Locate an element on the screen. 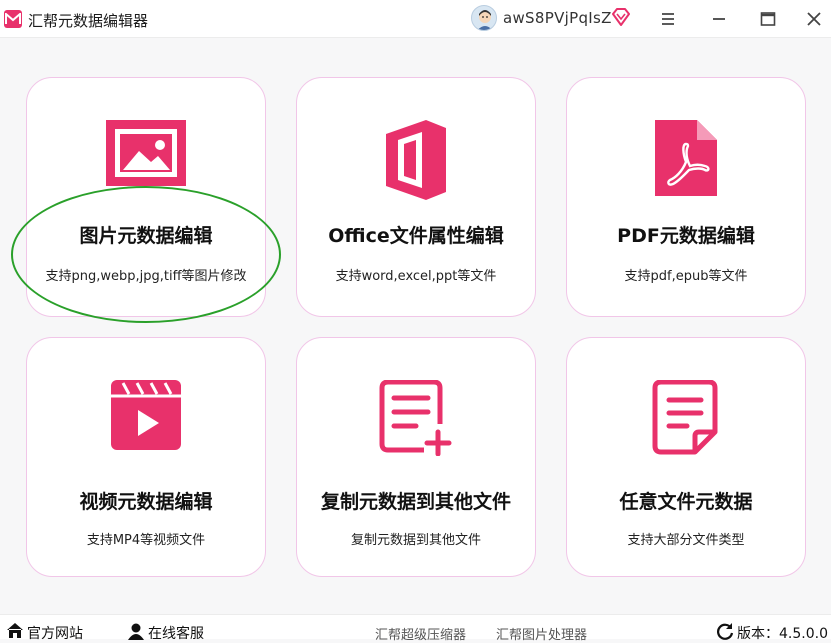 The height and width of the screenshot is (643, 831). card-any-file-metadata: 任意文件元数据 支持大部分文件类型 is located at coordinates (686, 457).